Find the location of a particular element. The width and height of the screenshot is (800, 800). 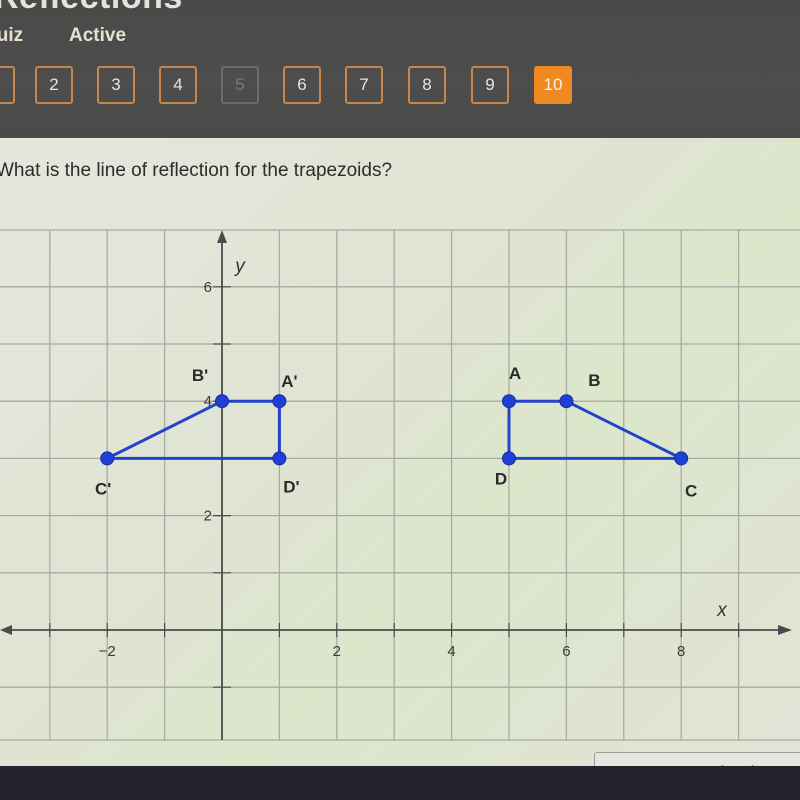

vertex-label: B is located at coordinates (594, 380).